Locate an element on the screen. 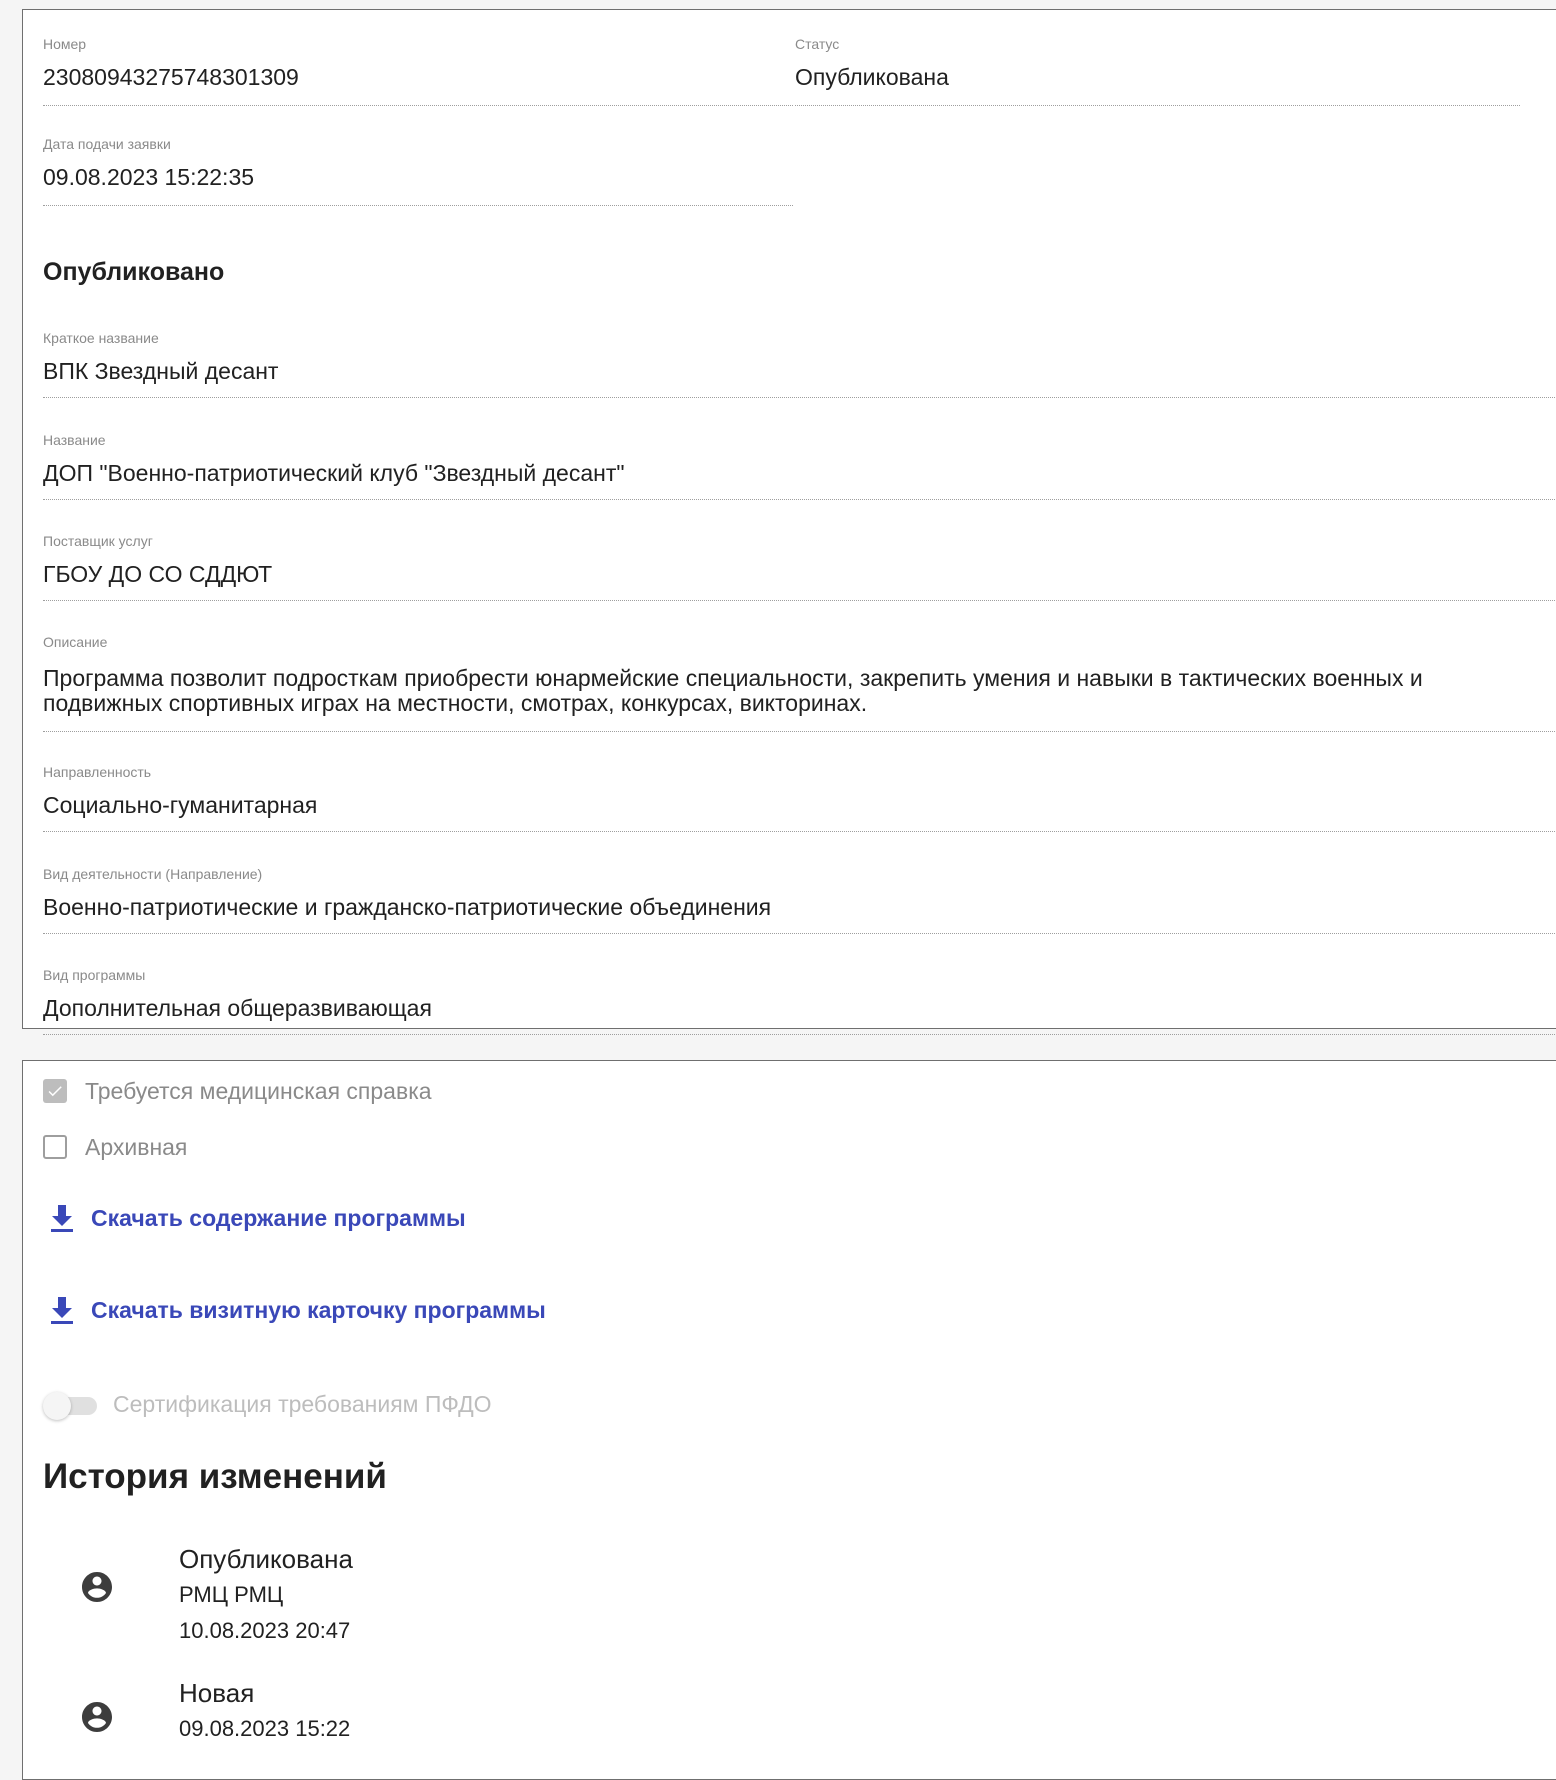 The image size is (1556, 1780). focus-label: Направленность is located at coordinates (97, 772).